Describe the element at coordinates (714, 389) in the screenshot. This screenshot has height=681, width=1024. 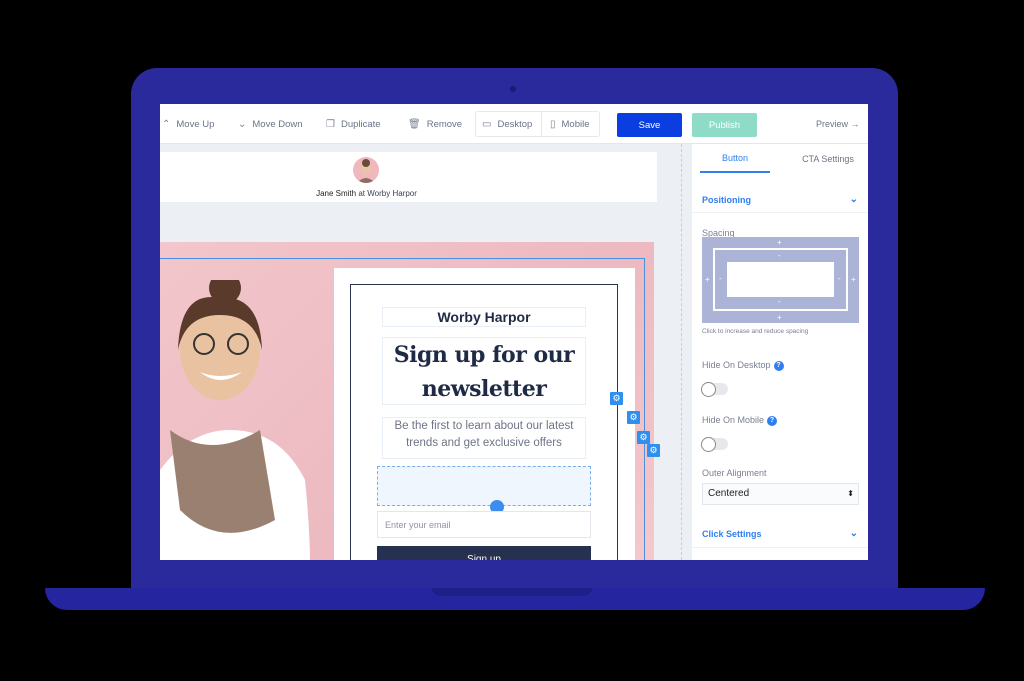
I see `hide-desktop-toggle` at that location.